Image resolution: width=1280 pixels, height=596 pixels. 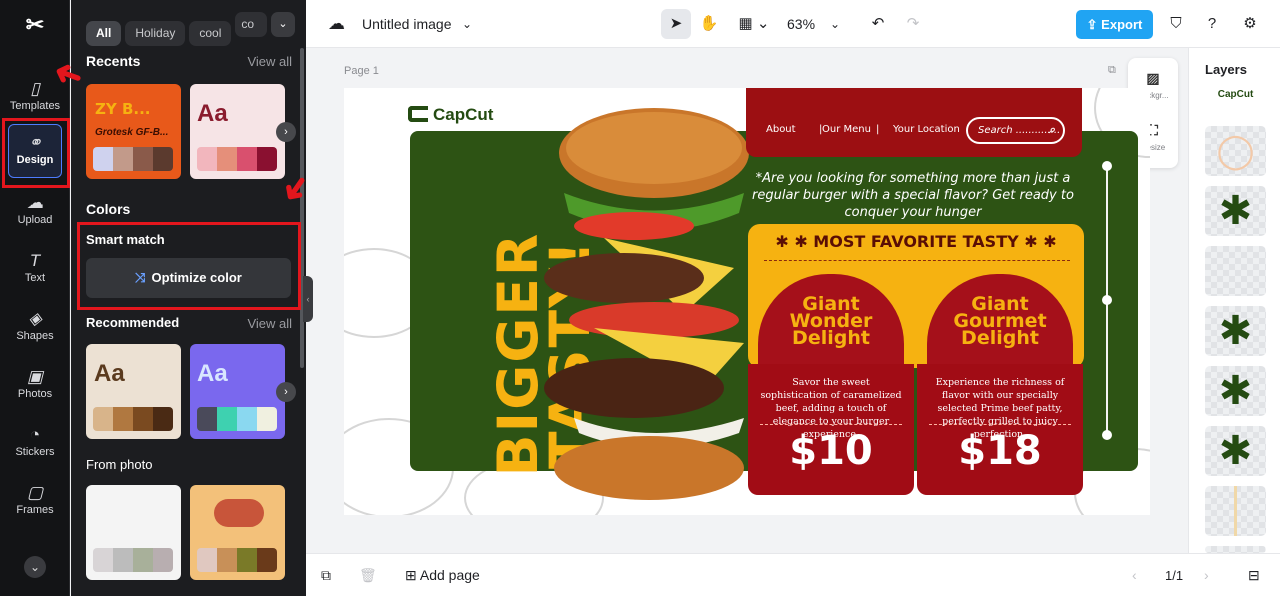 I want to click on recents-view-all: View all, so click(x=269, y=61).